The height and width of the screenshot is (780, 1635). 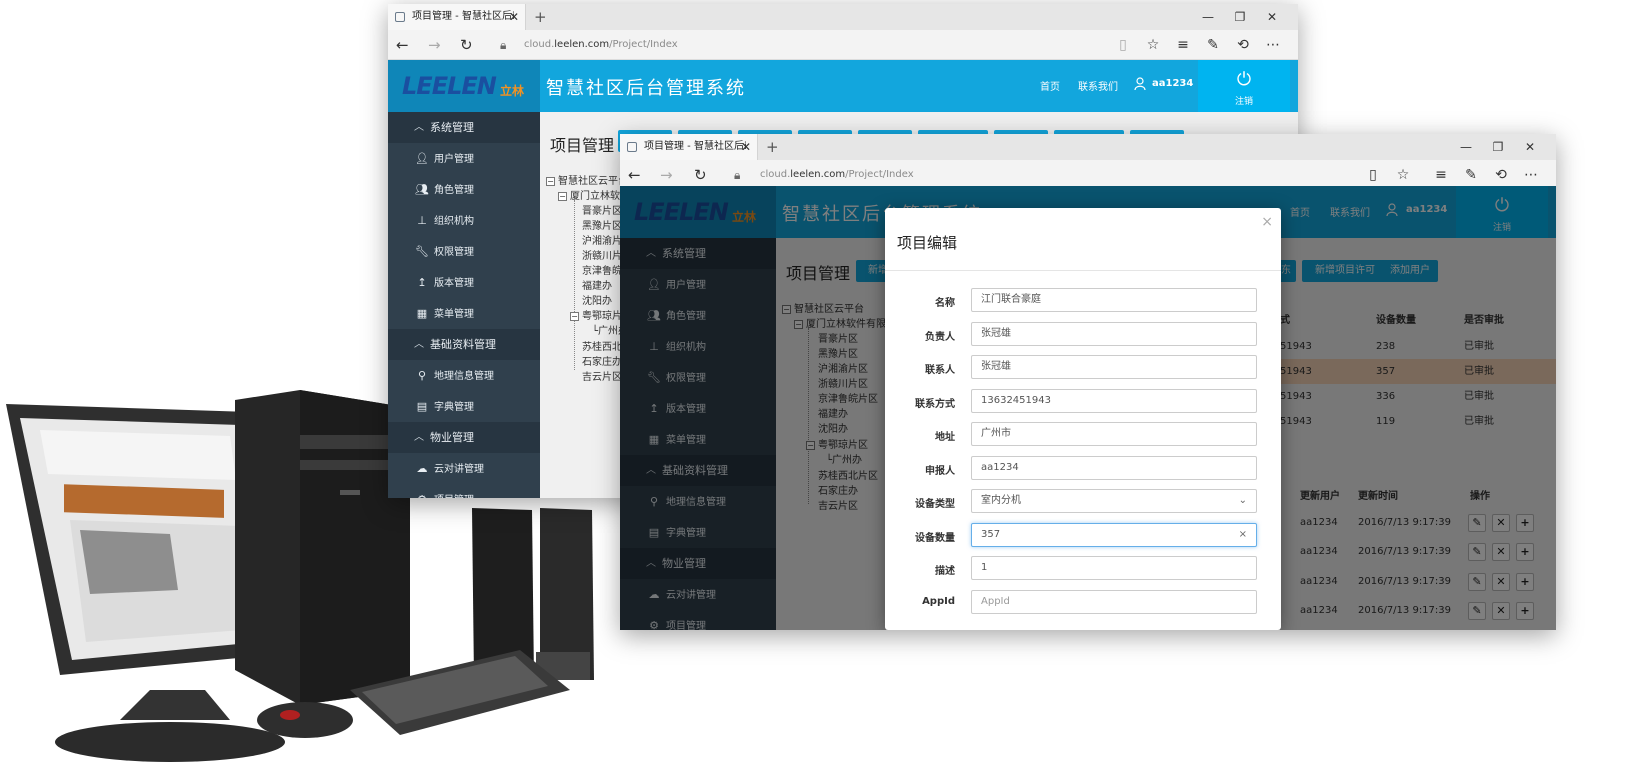 What do you see at coordinates (464, 220) in the screenshot?
I see `sidebar-item-org: ⊥组织机构` at bounding box center [464, 220].